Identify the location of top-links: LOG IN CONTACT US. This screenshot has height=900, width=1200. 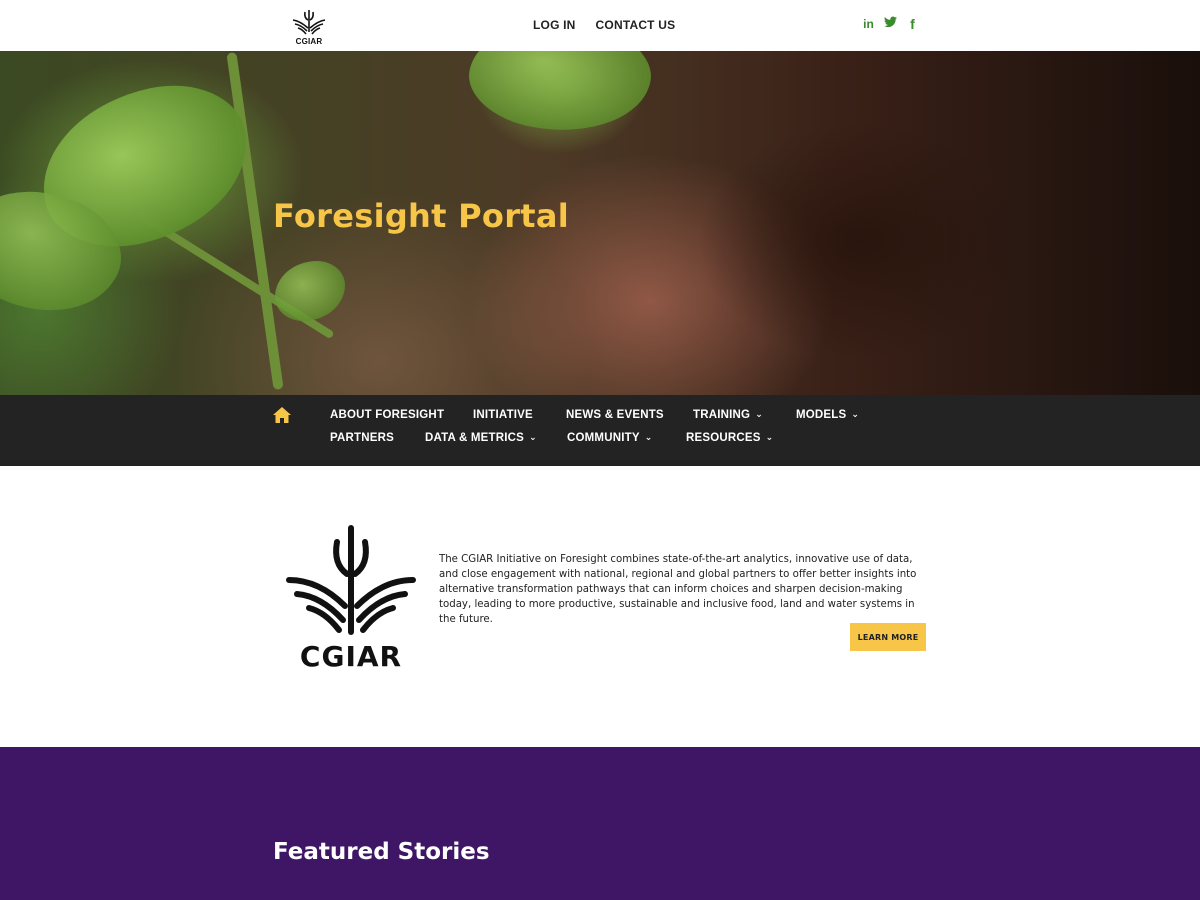
(604, 25).